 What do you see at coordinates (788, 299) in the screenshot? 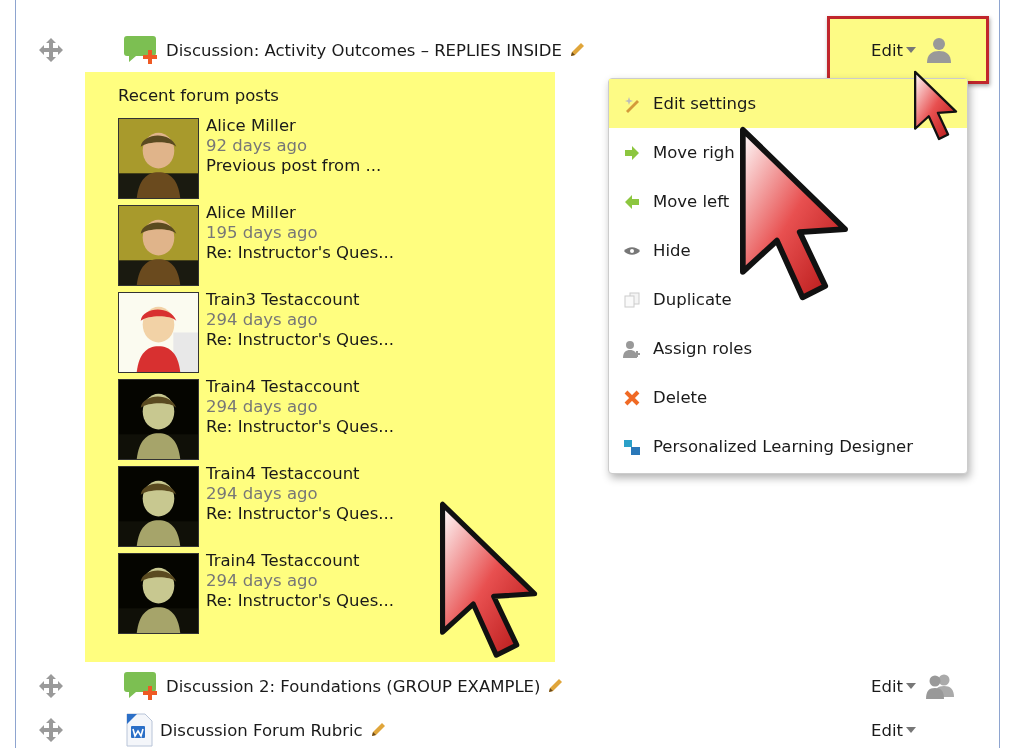
I see `menu-item: Duplicate` at bounding box center [788, 299].